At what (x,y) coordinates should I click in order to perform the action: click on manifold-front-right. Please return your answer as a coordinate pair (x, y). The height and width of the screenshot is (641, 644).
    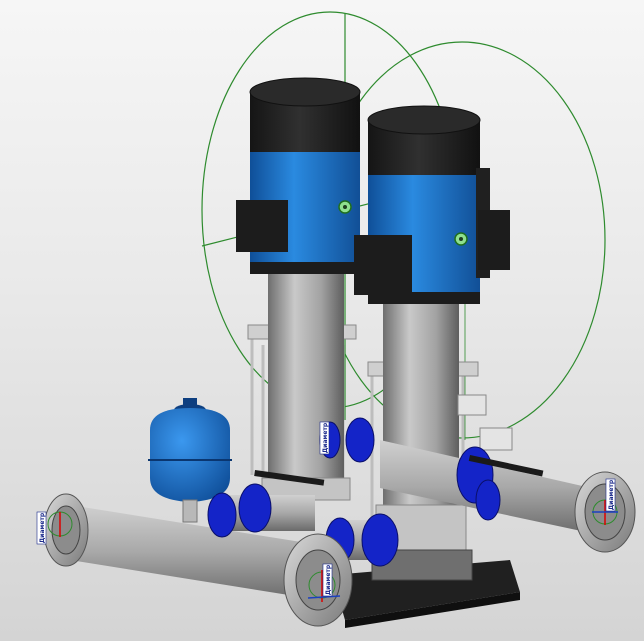
    Looking at the image, I should click on (318, 580).